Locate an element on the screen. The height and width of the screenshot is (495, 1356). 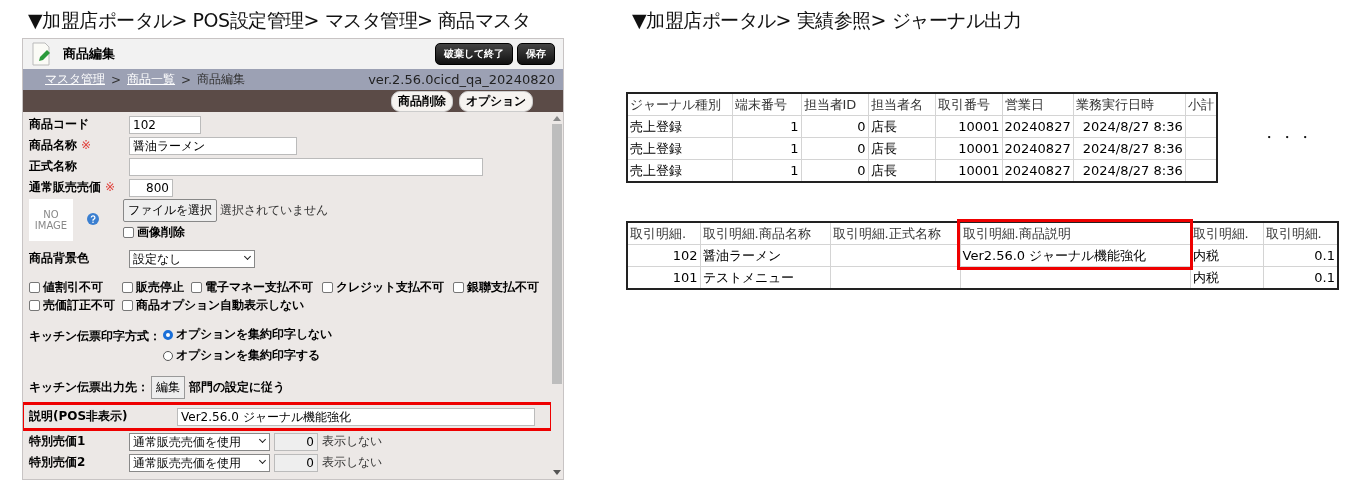
input-field is located at coordinates (306, 166).